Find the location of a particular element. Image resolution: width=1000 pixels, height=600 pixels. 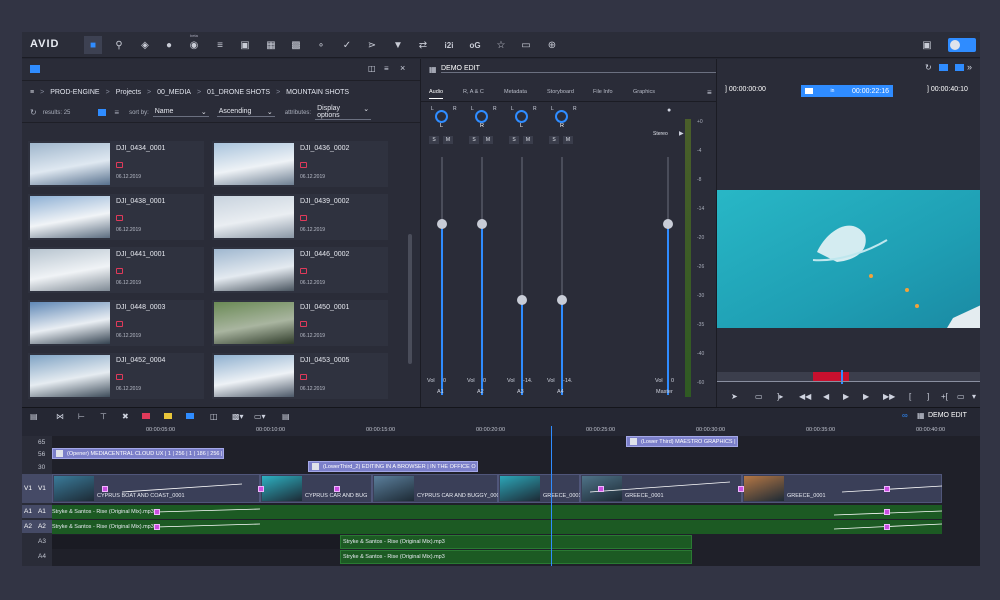

folder-icon: ■ is located at coordinates (93, 45).